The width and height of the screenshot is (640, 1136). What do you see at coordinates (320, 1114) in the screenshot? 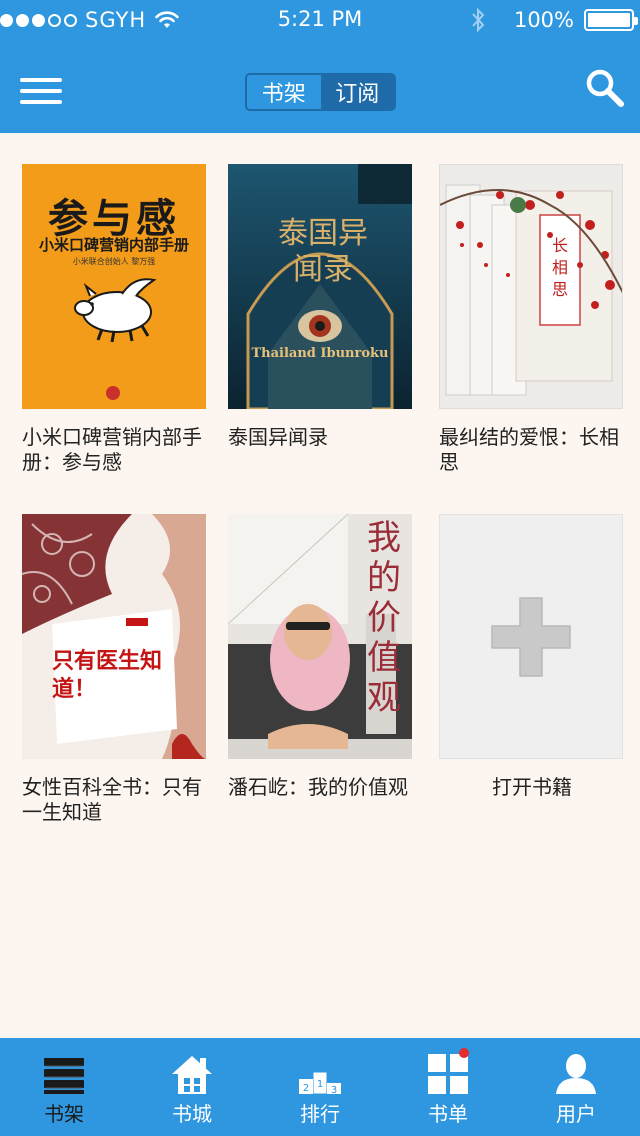
I see `tab-label: 排行` at bounding box center [320, 1114].